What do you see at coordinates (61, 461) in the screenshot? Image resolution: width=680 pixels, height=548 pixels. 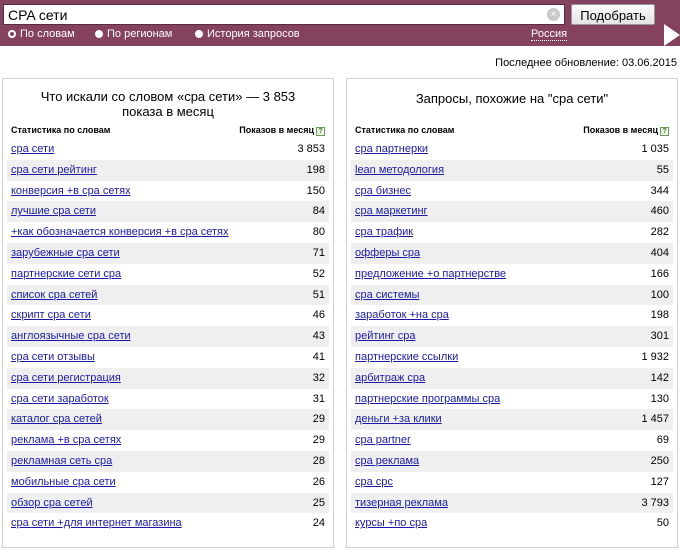 I see `keyword-link: рекламная сеть cpa` at bounding box center [61, 461].